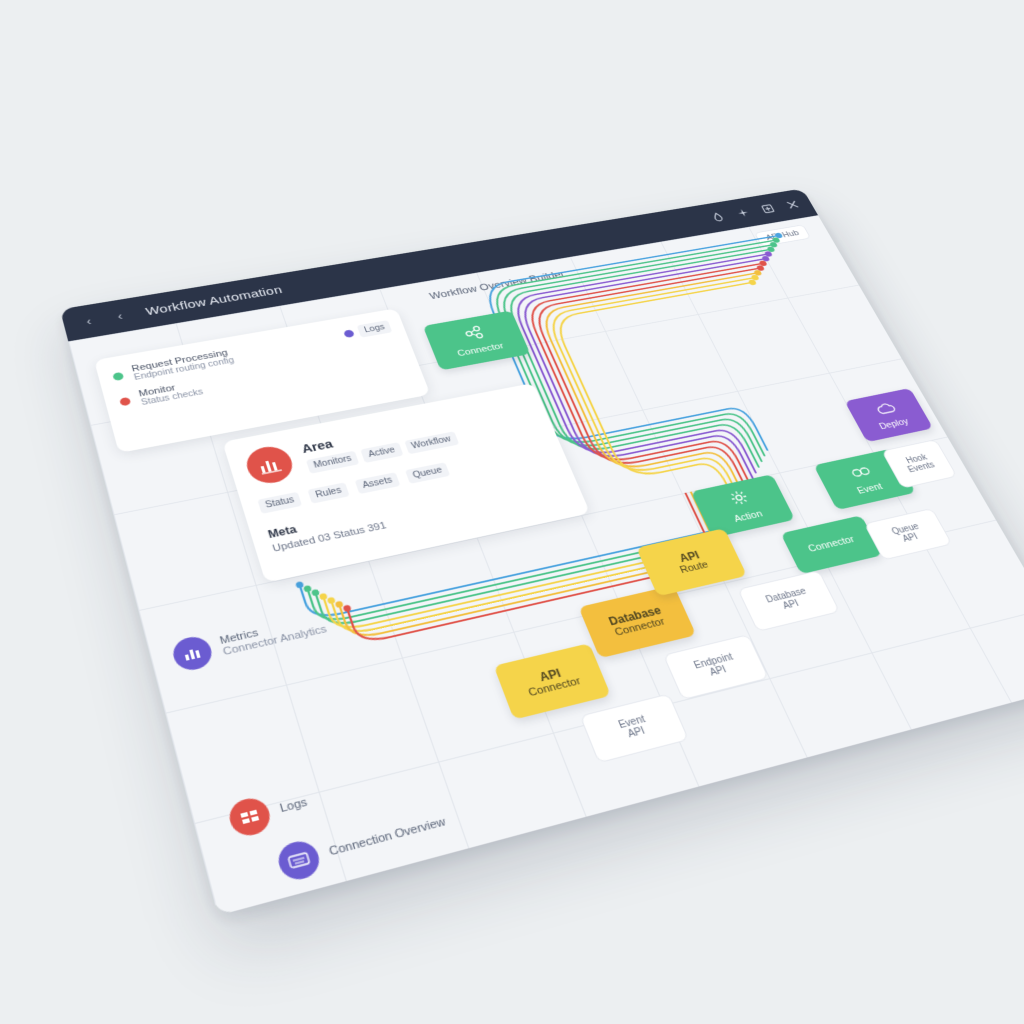  Describe the element at coordinates (481, 350) in the screenshot. I see `trigger-node-label: Connector` at that location.